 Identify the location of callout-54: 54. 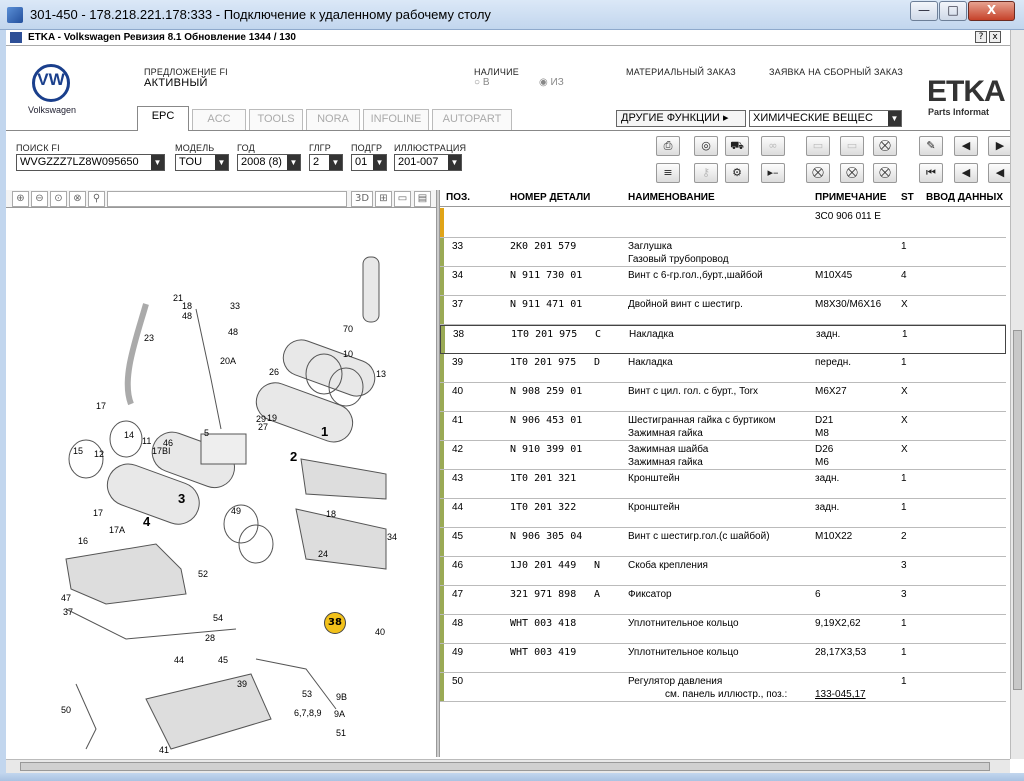
(218, 618).